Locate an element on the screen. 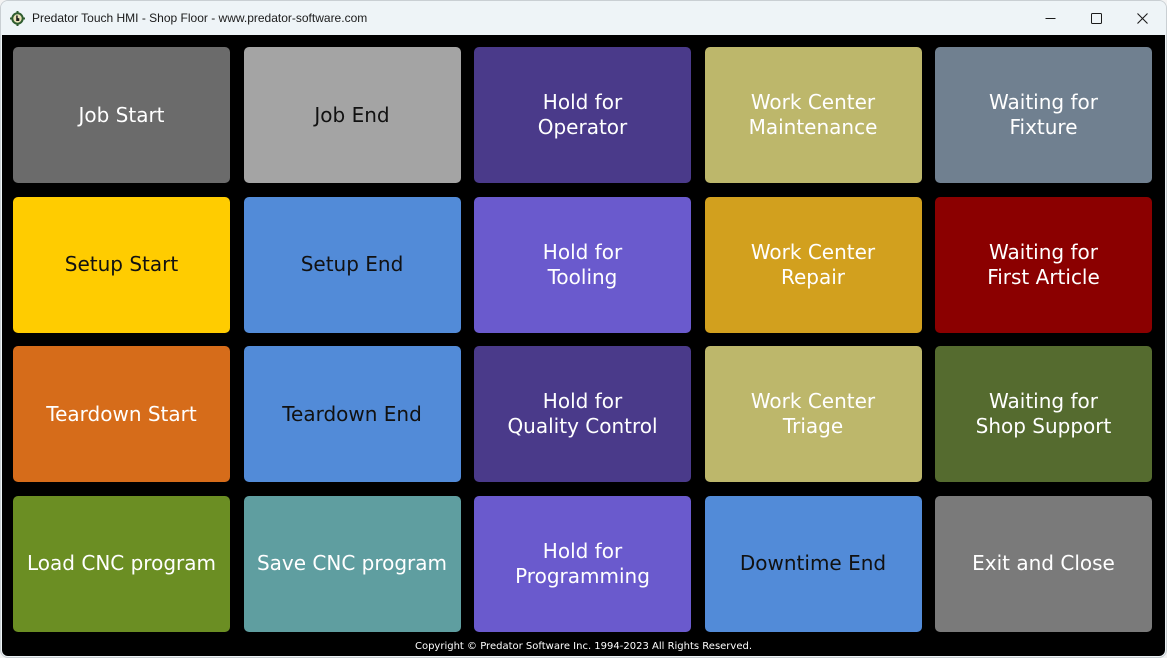  waiting-for-shop-support-button: Waiting for Shop Support is located at coordinates (1043, 414).